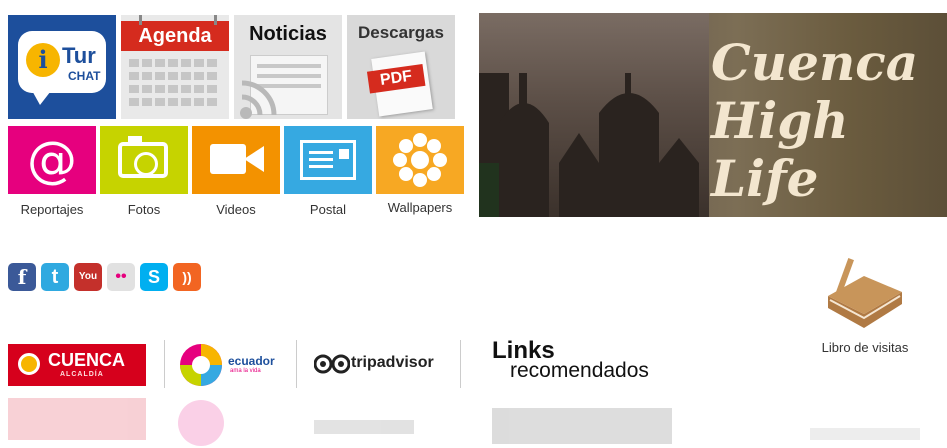  Describe the element at coordinates (348, 423) in the screenshot. I see `links-reflection` at that location.